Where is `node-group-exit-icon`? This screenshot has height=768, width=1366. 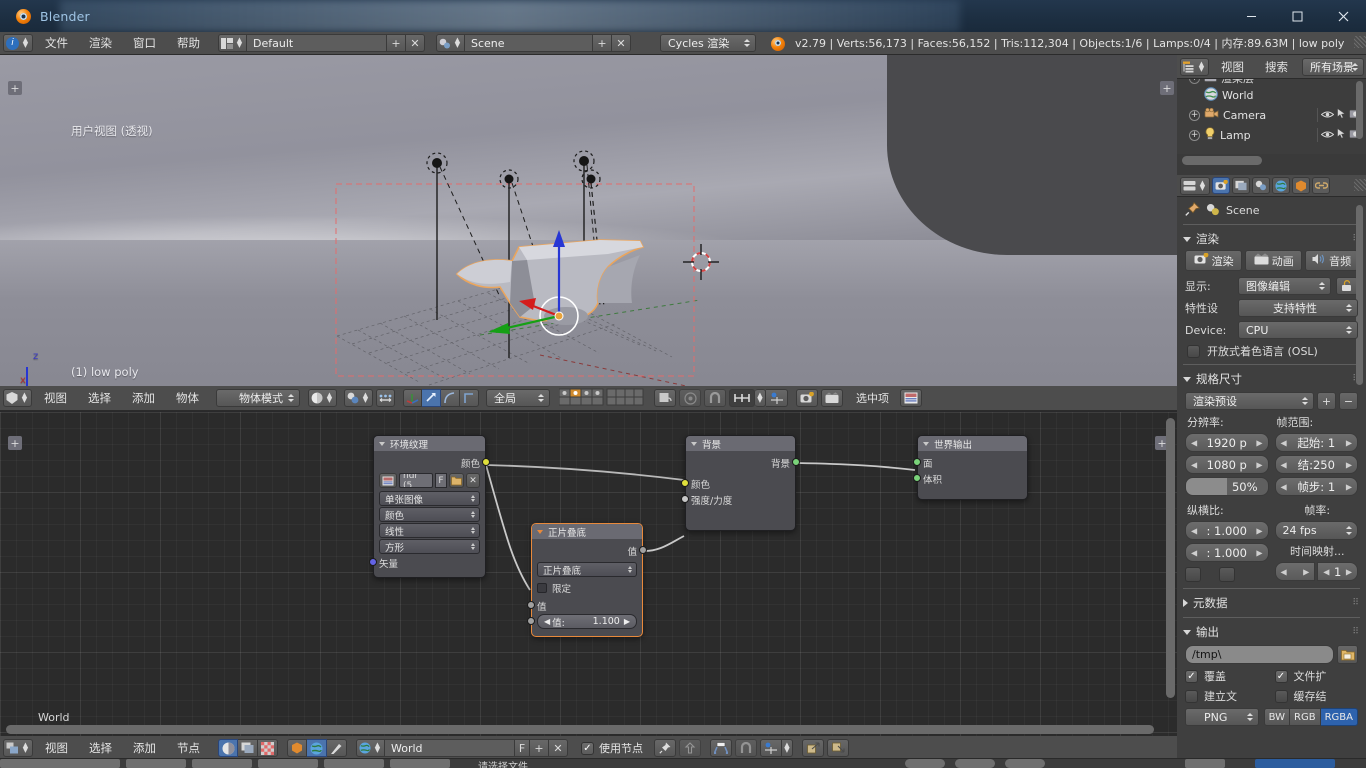
node-group-exit-icon is located at coordinates (838, 748).